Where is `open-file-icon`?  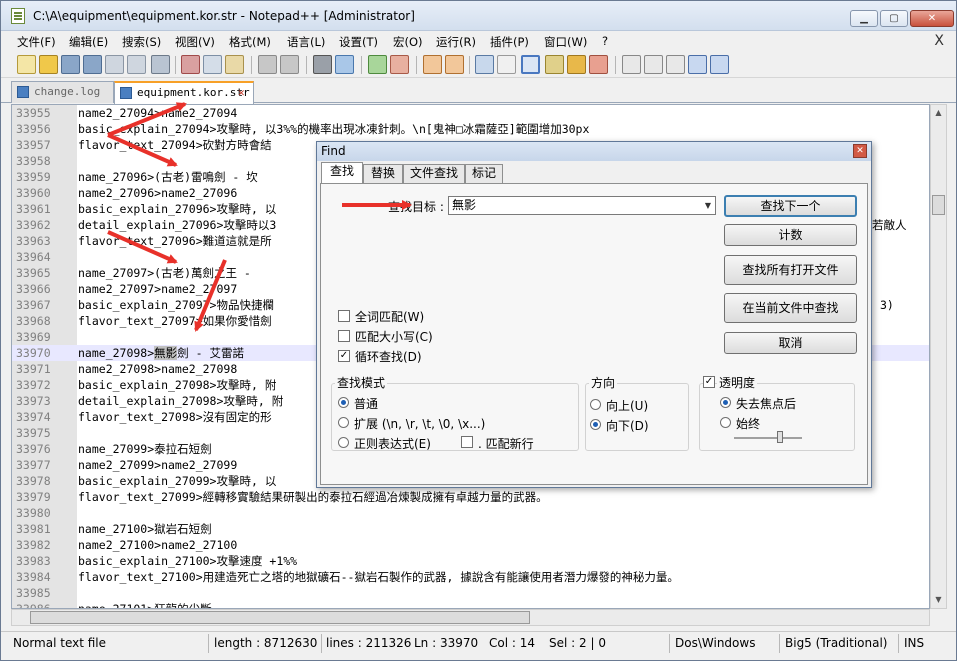
open-file-icon is located at coordinates (48, 64).